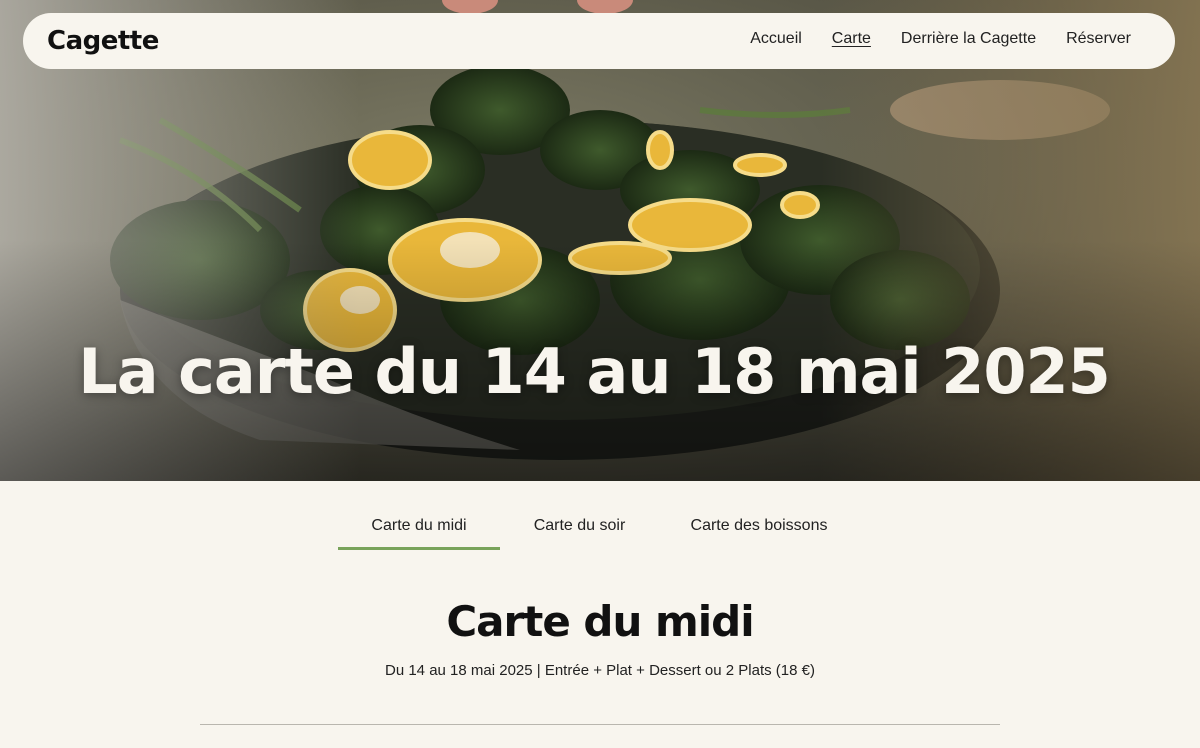  What do you see at coordinates (1098, 39) in the screenshot?
I see `nav-link-reserver: Réserver` at bounding box center [1098, 39].